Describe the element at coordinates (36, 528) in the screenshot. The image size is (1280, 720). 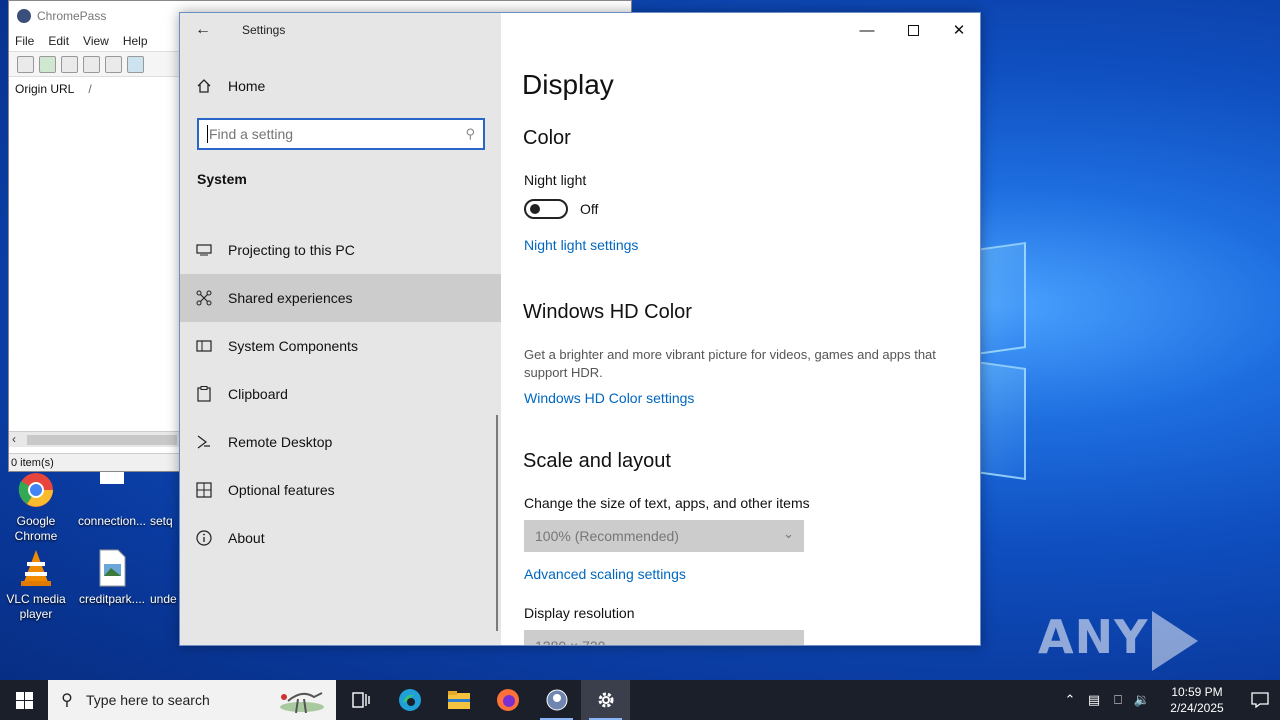
I see `desktop-icon-label: Google Chrome` at that location.